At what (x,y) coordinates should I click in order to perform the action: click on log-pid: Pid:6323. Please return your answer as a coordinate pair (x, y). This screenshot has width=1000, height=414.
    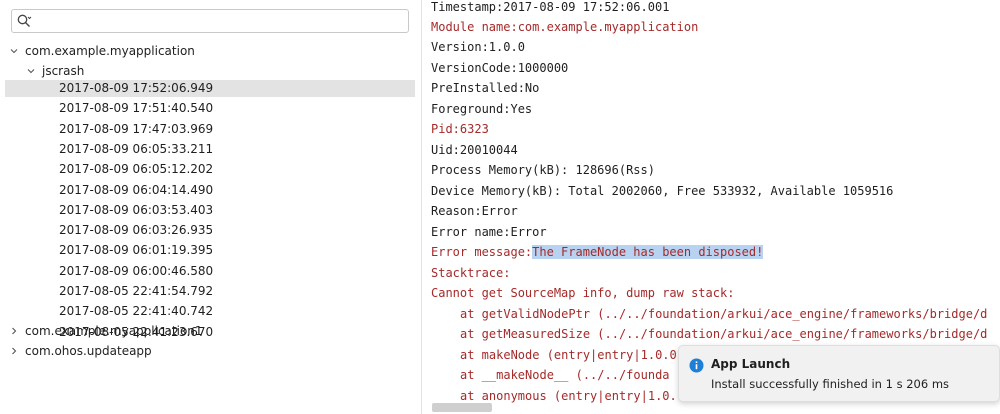
    Looking at the image, I should click on (460, 129).